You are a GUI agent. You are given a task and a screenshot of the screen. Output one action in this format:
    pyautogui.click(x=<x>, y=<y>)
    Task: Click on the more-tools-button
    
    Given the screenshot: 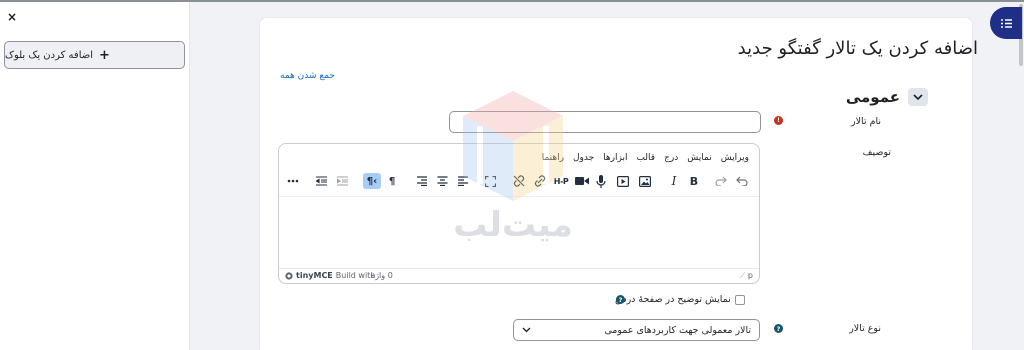 What is the action you would take?
    pyautogui.click(x=293, y=181)
    